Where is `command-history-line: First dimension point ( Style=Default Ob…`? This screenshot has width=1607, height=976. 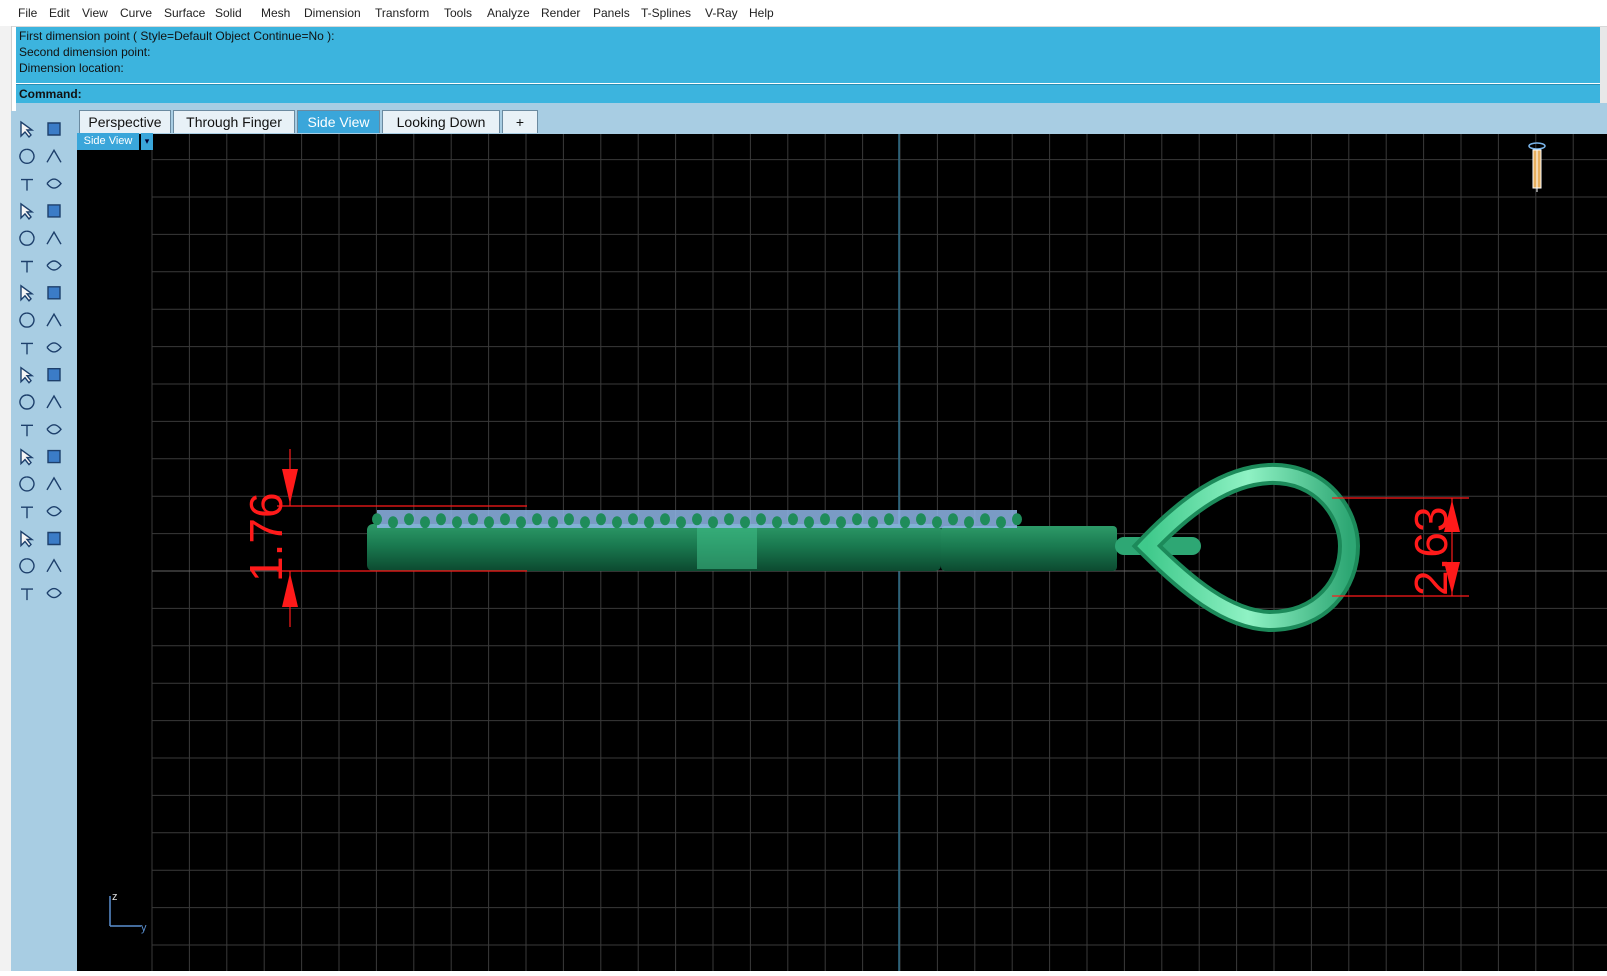 command-history-line: First dimension point ( Style=Default Ob… is located at coordinates (177, 36).